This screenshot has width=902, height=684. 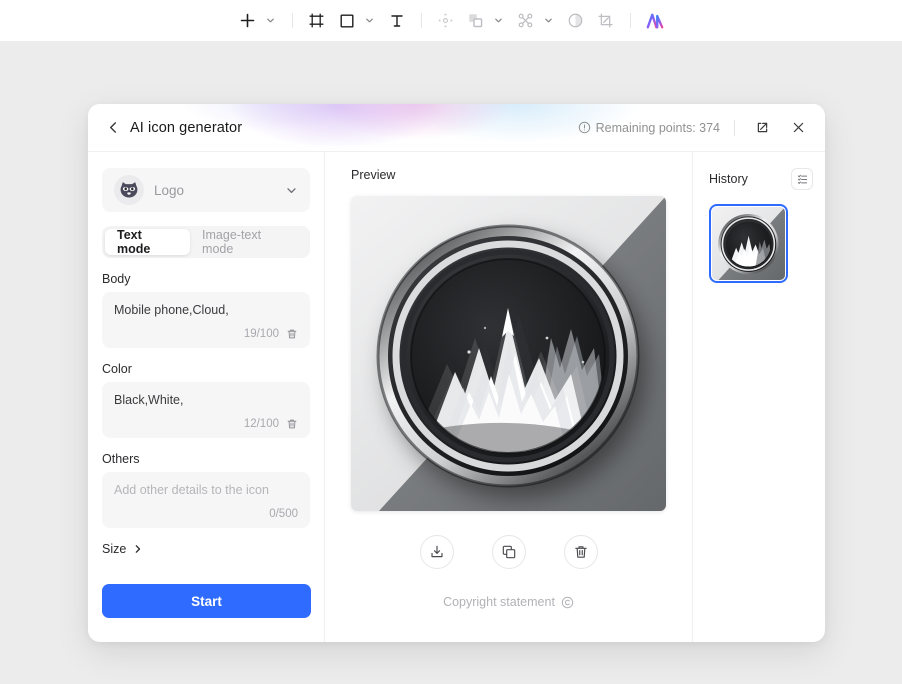 What do you see at coordinates (186, 127) in the screenshot?
I see `dialog-title: AI icon generator` at bounding box center [186, 127].